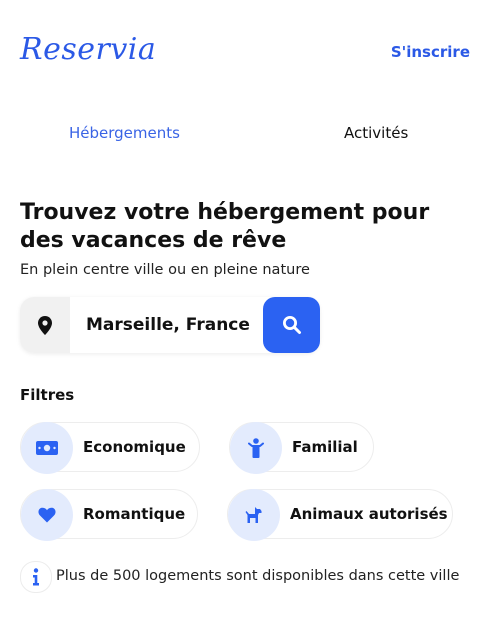  I want to click on signup-link: S'inscrire, so click(430, 52).